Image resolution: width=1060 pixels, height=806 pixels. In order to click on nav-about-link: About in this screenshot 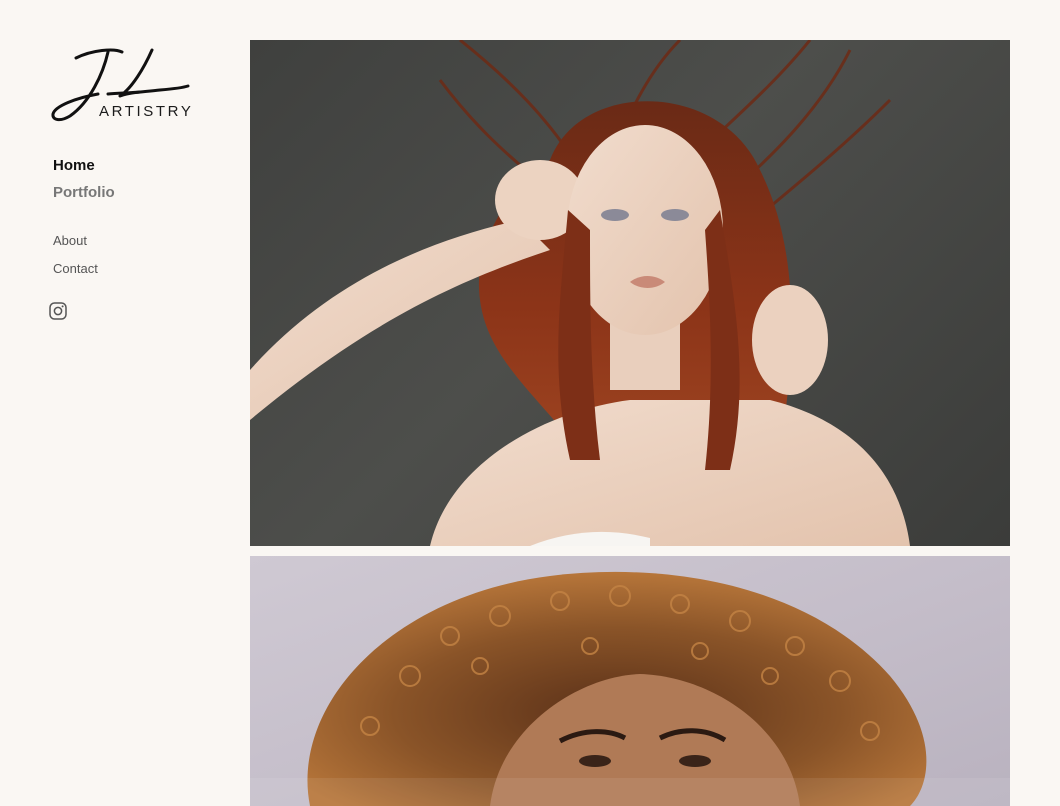, I will do `click(70, 240)`.